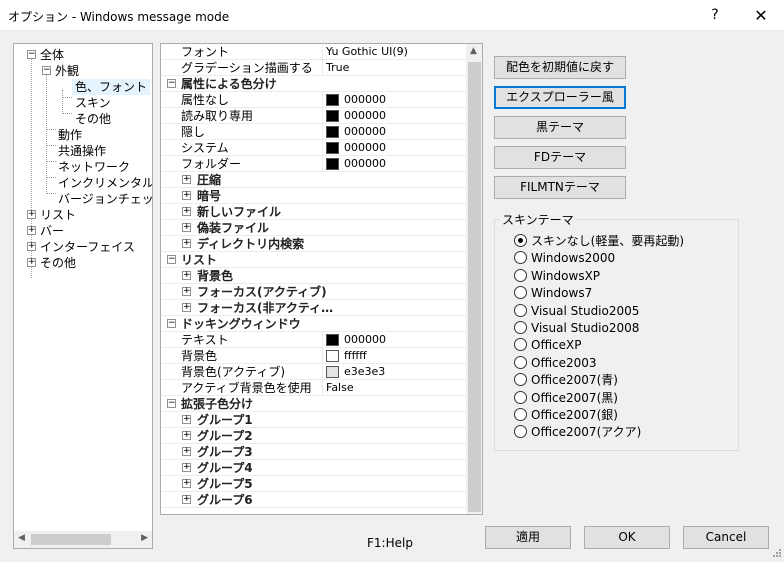 The width and height of the screenshot is (784, 562). What do you see at coordinates (313, 180) in the screenshot?
I see `grid-subcategory-row: + 圧縮` at bounding box center [313, 180].